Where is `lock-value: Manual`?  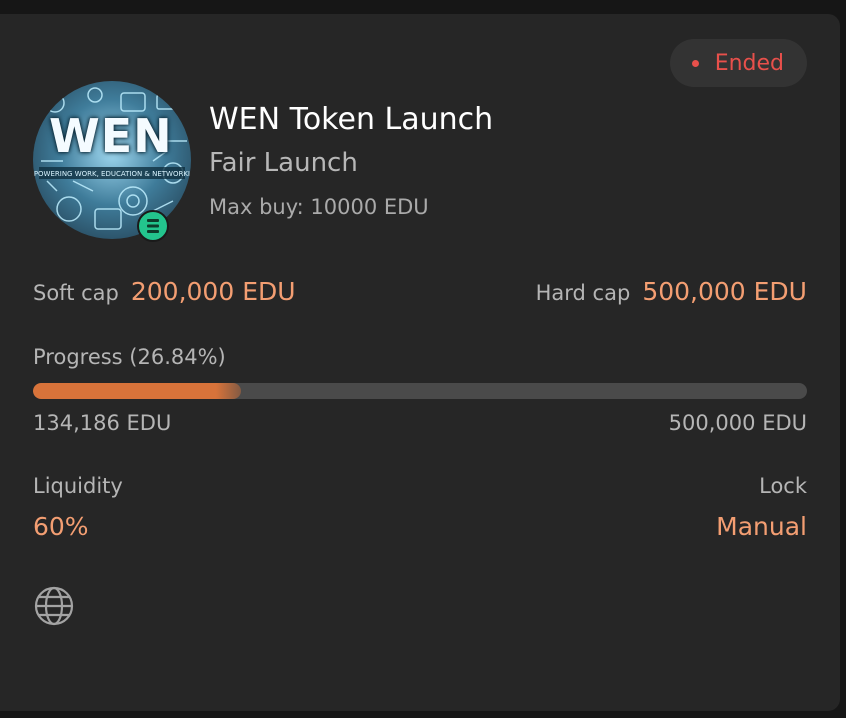
lock-value: Manual is located at coordinates (761, 526).